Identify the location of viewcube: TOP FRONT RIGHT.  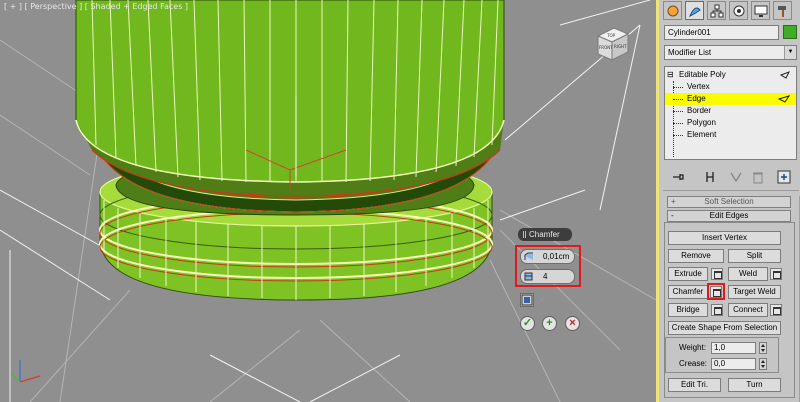
(612, 44).